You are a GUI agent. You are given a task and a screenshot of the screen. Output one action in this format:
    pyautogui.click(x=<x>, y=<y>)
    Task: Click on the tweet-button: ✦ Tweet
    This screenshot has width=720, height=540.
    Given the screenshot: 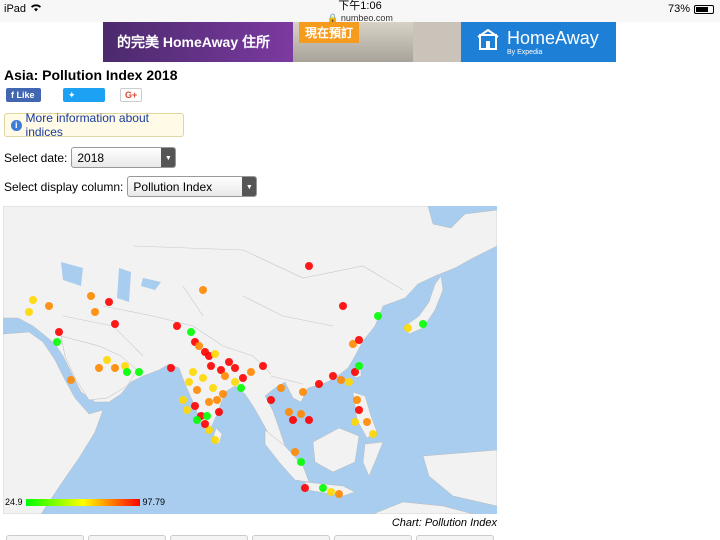 What is the action you would take?
    pyautogui.click(x=84, y=99)
    